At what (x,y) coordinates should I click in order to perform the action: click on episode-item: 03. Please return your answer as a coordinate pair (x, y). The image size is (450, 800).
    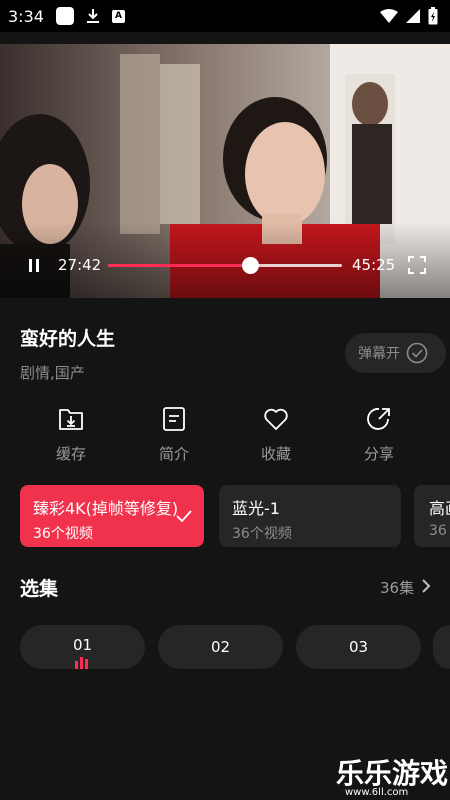
    Looking at the image, I should click on (358, 647).